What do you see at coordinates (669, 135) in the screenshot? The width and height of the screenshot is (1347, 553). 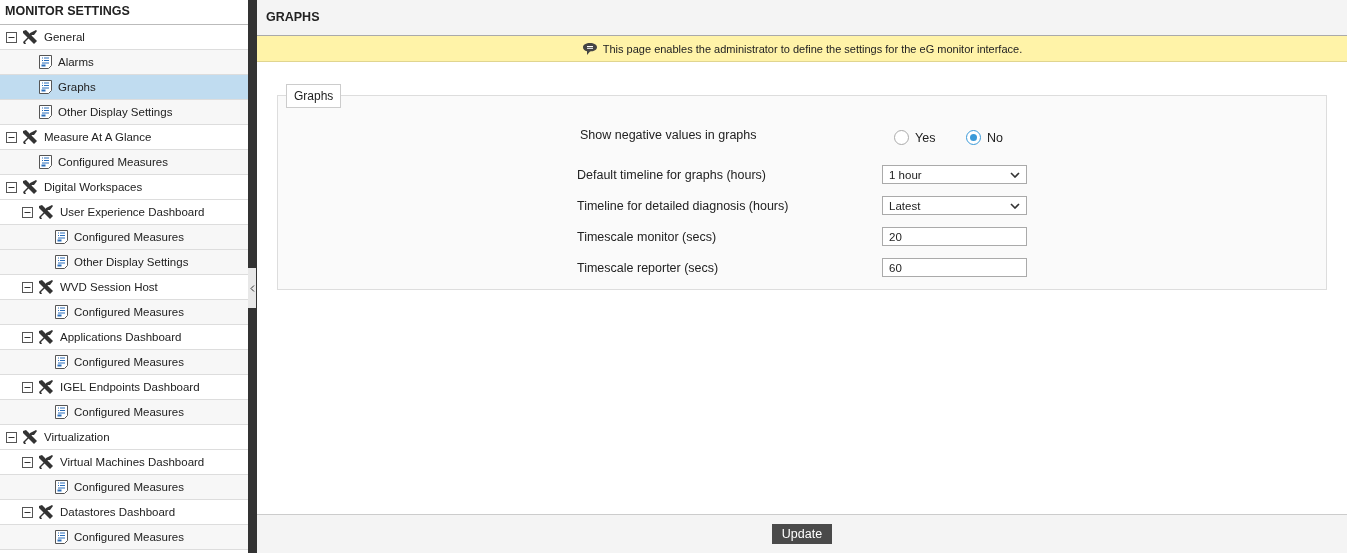 I see `field-label: Show negative values in graphs` at bounding box center [669, 135].